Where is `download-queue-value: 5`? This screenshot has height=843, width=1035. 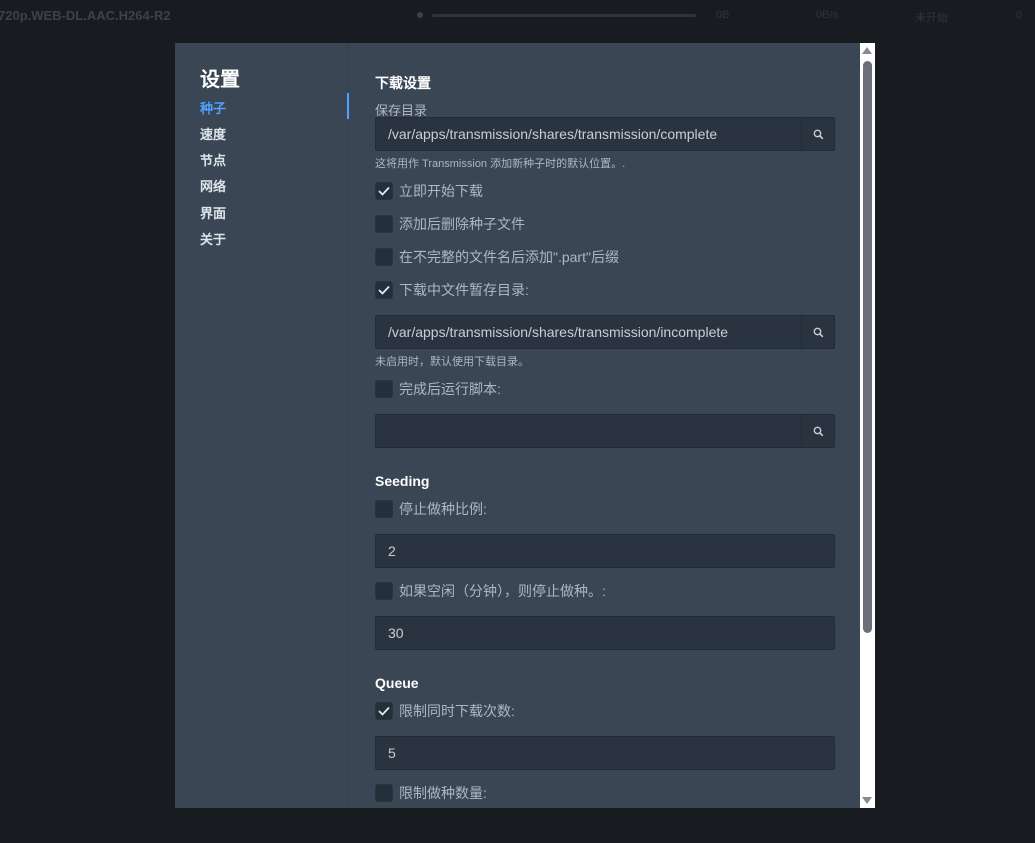 download-queue-value: 5 is located at coordinates (392, 753).